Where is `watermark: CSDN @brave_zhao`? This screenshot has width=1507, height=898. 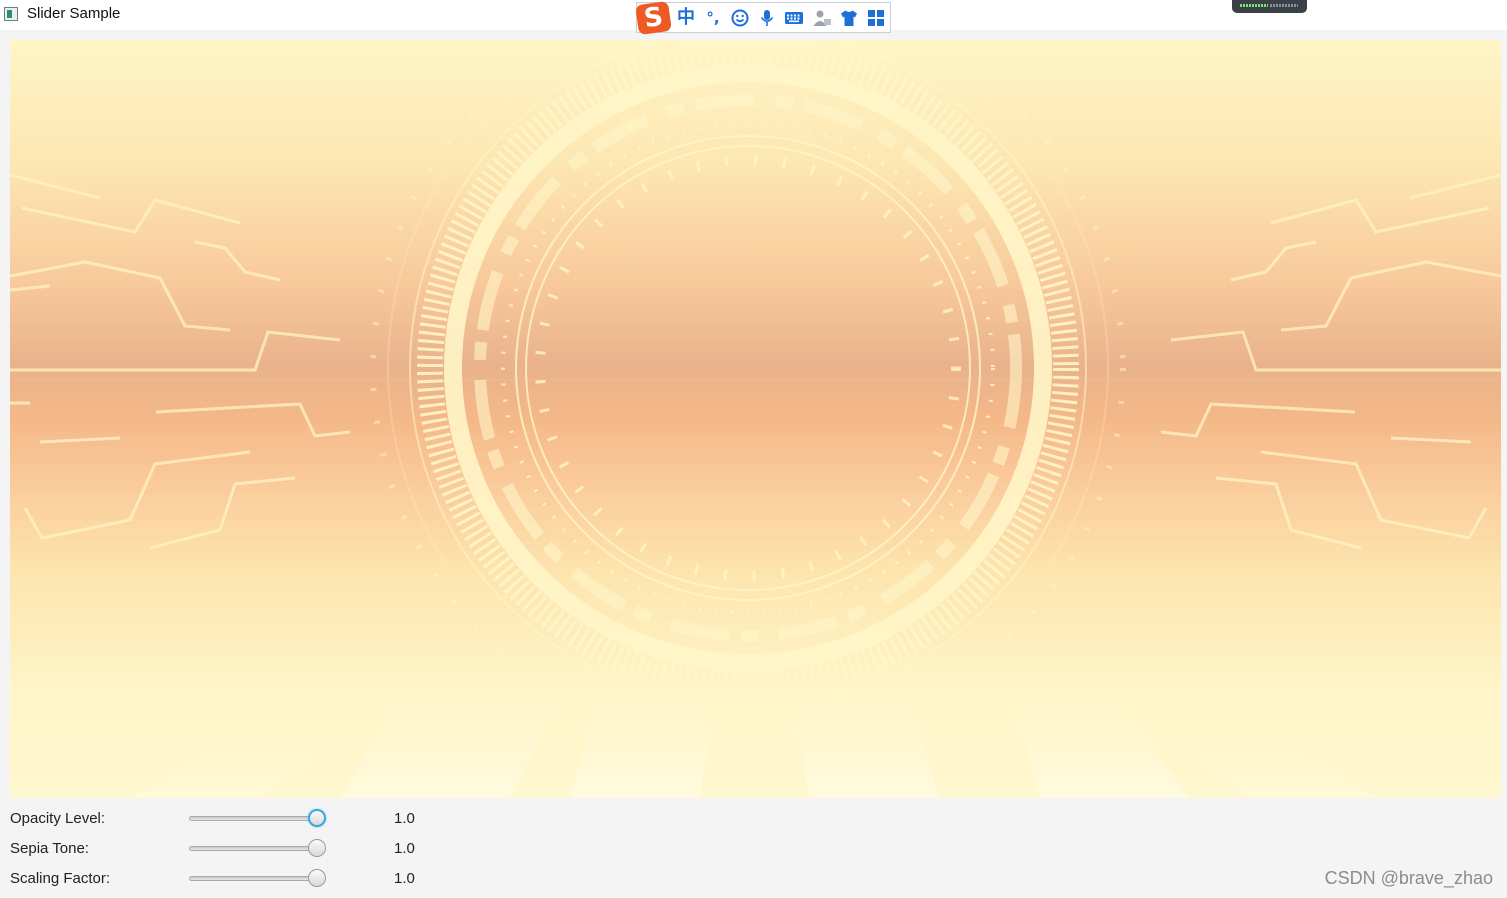
watermark: CSDN @brave_zhao is located at coordinates (1408, 878).